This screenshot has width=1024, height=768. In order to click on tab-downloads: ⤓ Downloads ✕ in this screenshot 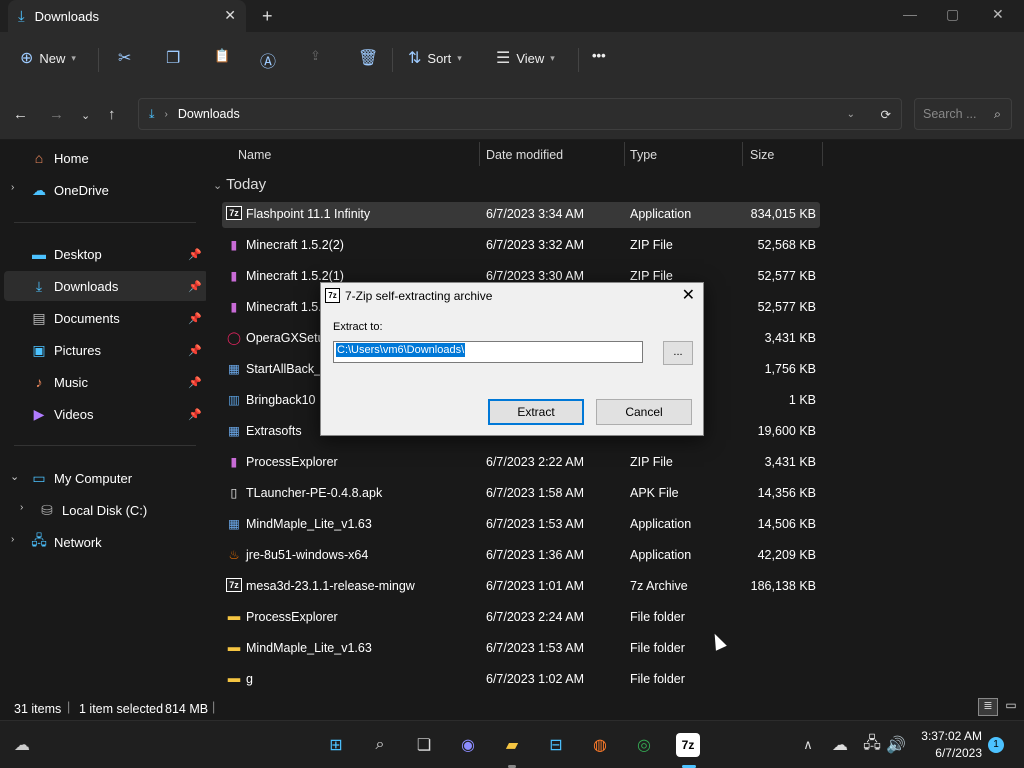, I will do `click(127, 16)`.